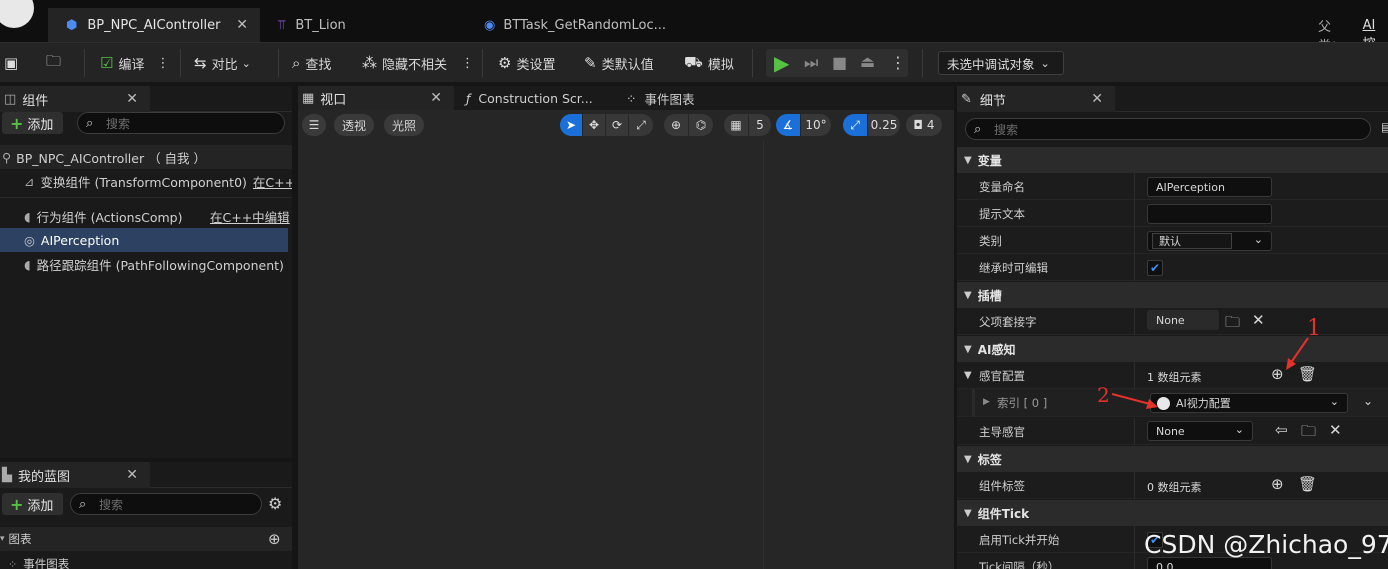  Describe the element at coordinates (75, 475) in the screenshot. I see `tab-my-blueprint: ▙ 我的蓝图 ✕` at that location.